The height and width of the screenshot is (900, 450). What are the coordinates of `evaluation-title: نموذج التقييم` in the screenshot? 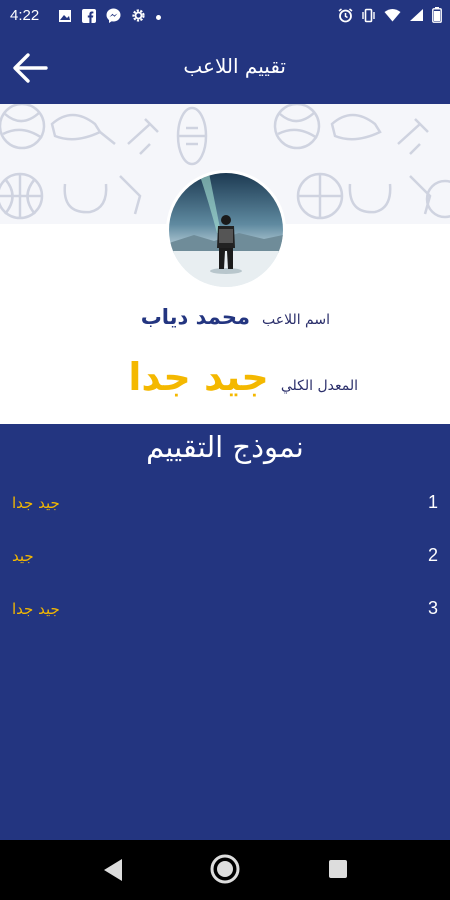 It's located at (225, 447).